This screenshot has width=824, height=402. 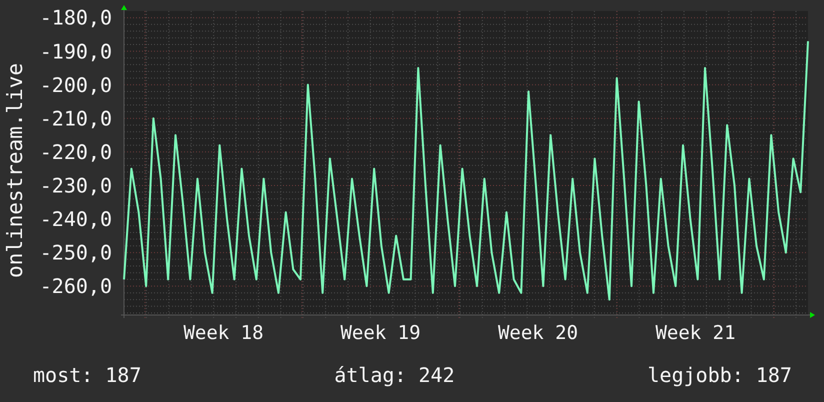 What do you see at coordinates (76, 185) in the screenshot?
I see `axis-label: -230,0` at bounding box center [76, 185].